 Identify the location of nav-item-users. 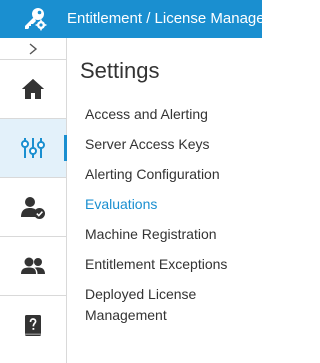
(33, 266).